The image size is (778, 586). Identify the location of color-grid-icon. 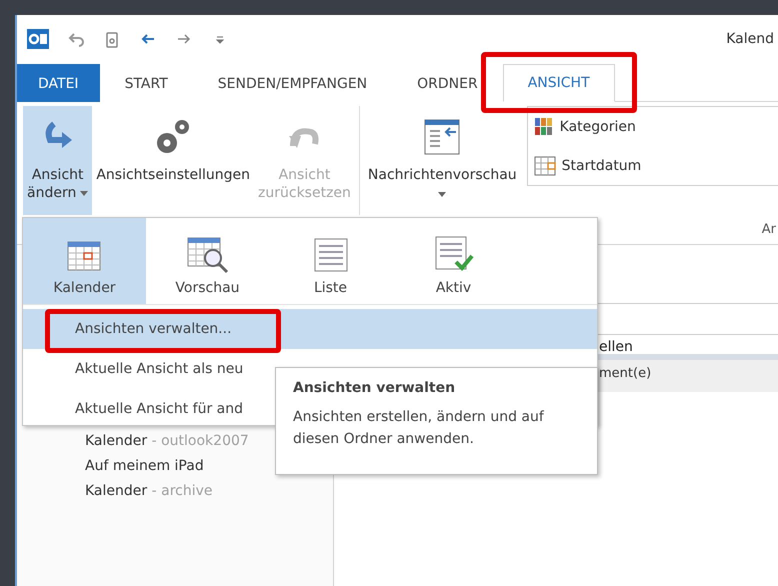
(544, 126).